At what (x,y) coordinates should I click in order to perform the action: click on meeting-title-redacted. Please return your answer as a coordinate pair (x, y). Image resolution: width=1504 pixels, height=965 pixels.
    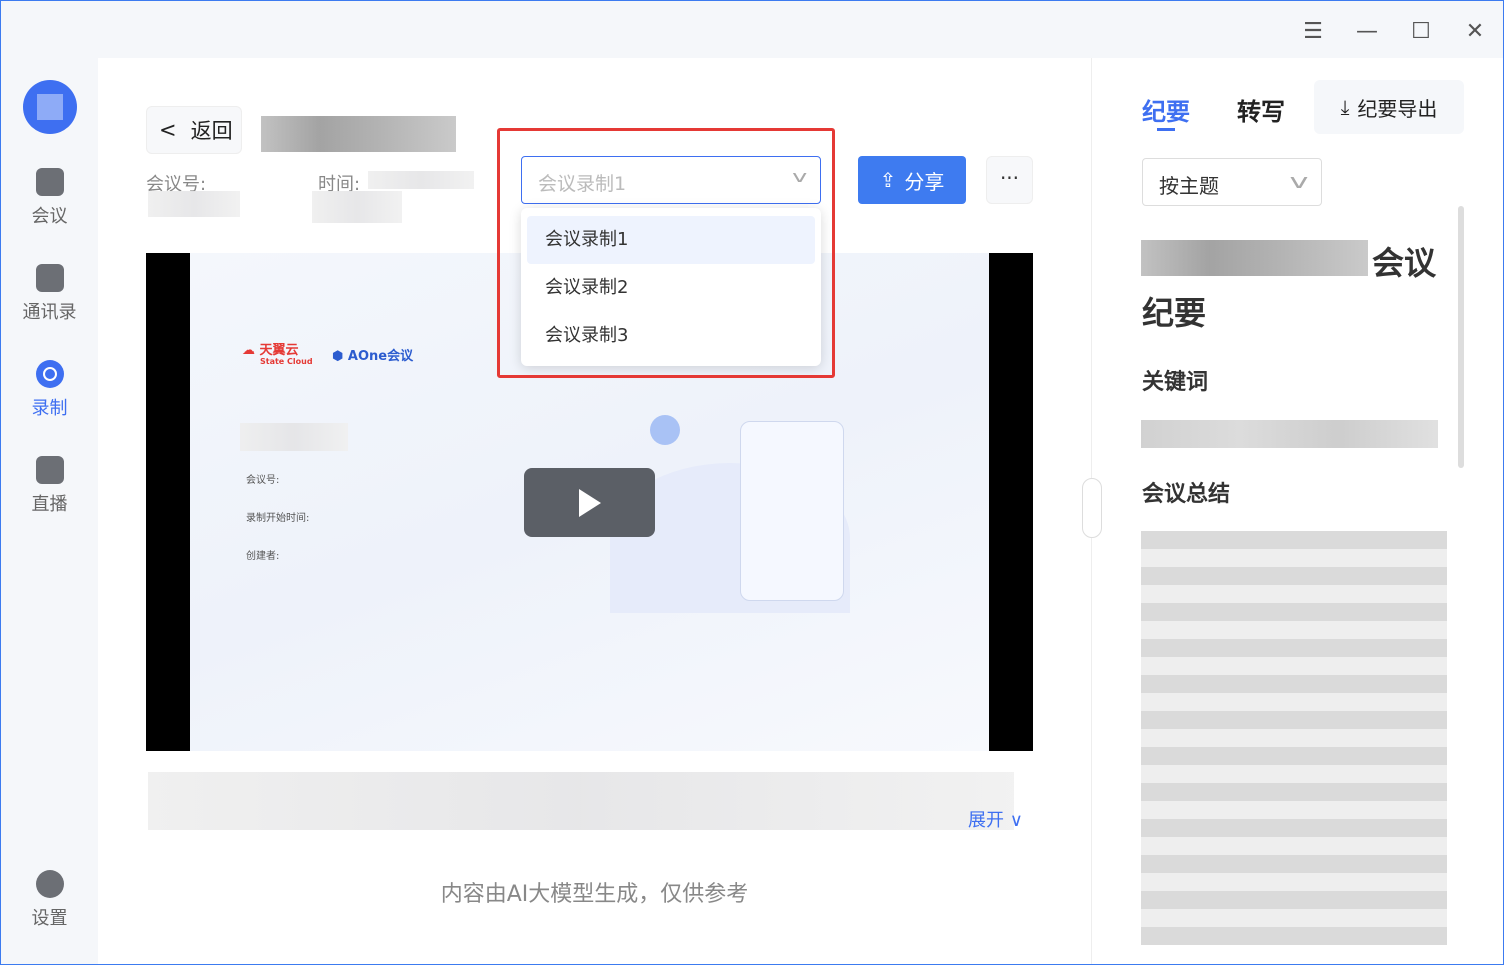
    Looking at the image, I should click on (358, 134).